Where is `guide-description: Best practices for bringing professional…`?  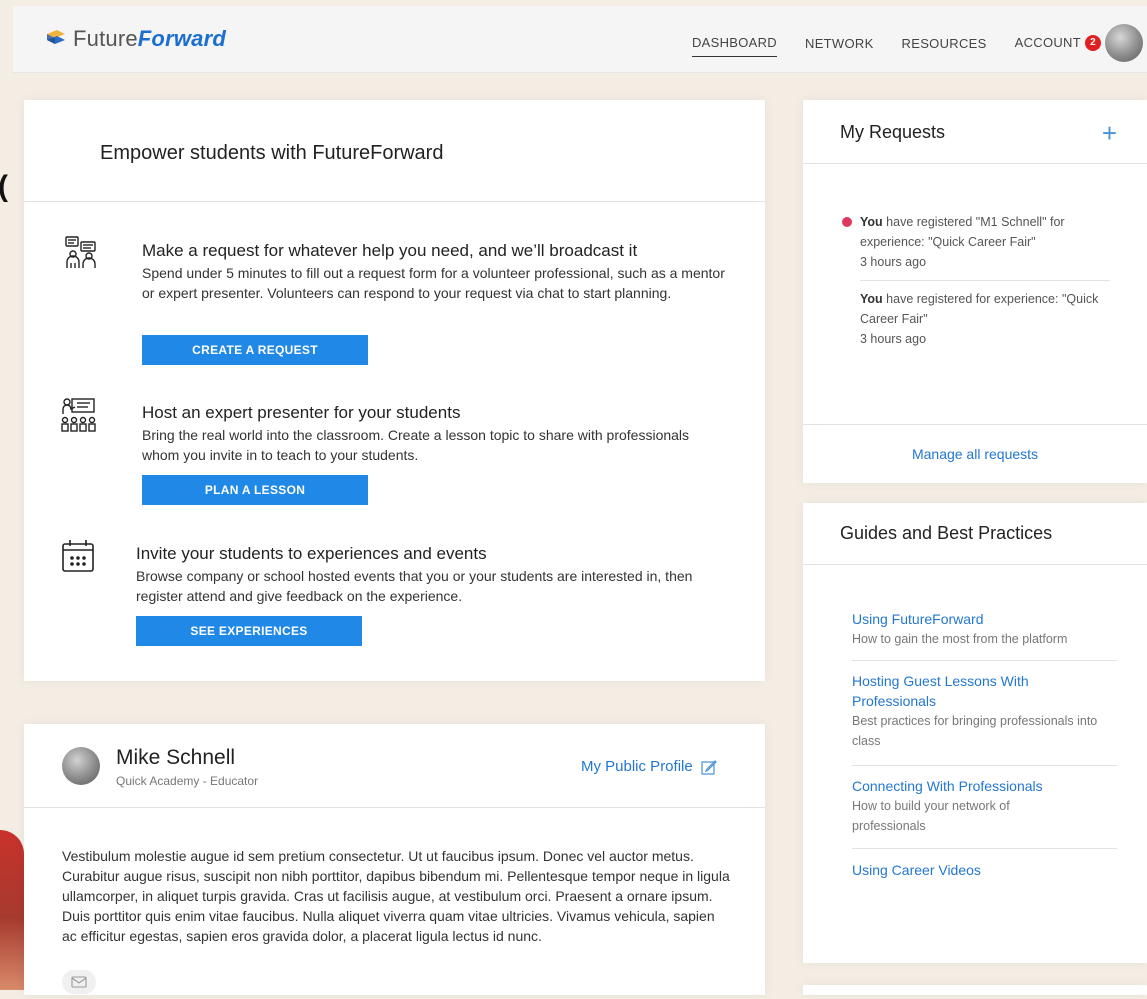
guide-description: Best practices for bringing professional… is located at coordinates (975, 731).